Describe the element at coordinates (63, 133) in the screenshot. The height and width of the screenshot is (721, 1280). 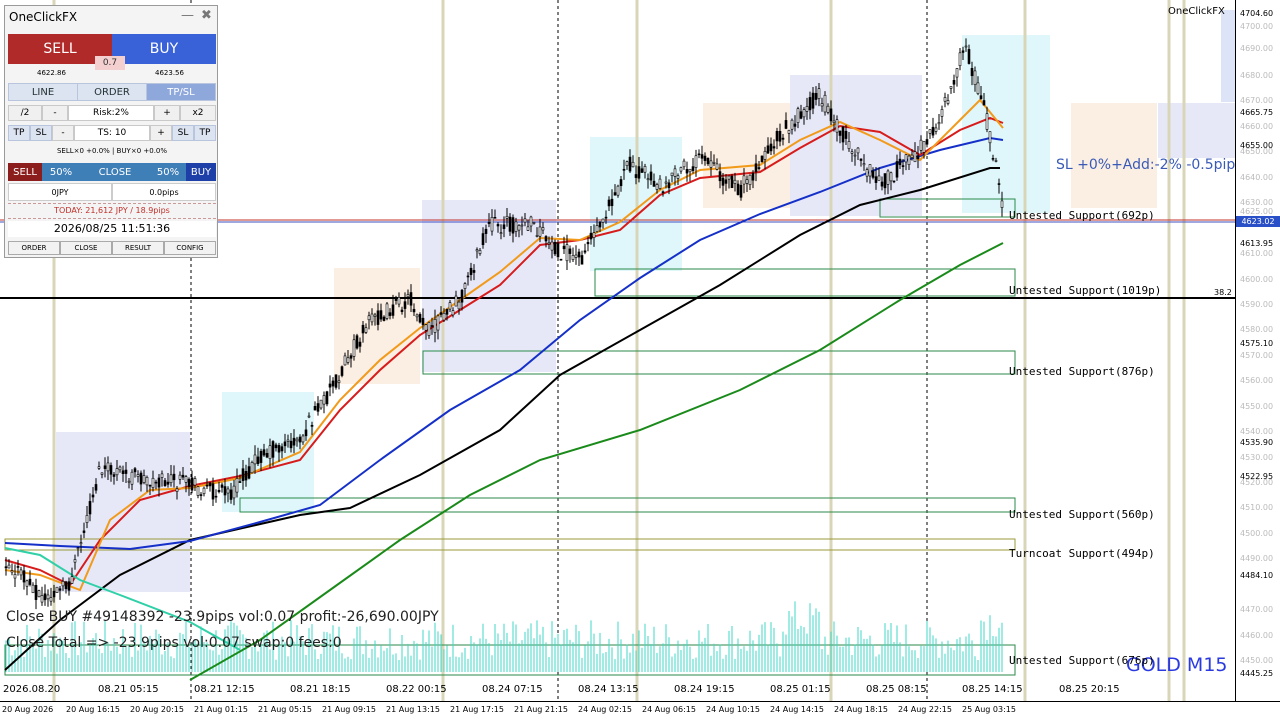
I see `ts-minus-button: -` at that location.